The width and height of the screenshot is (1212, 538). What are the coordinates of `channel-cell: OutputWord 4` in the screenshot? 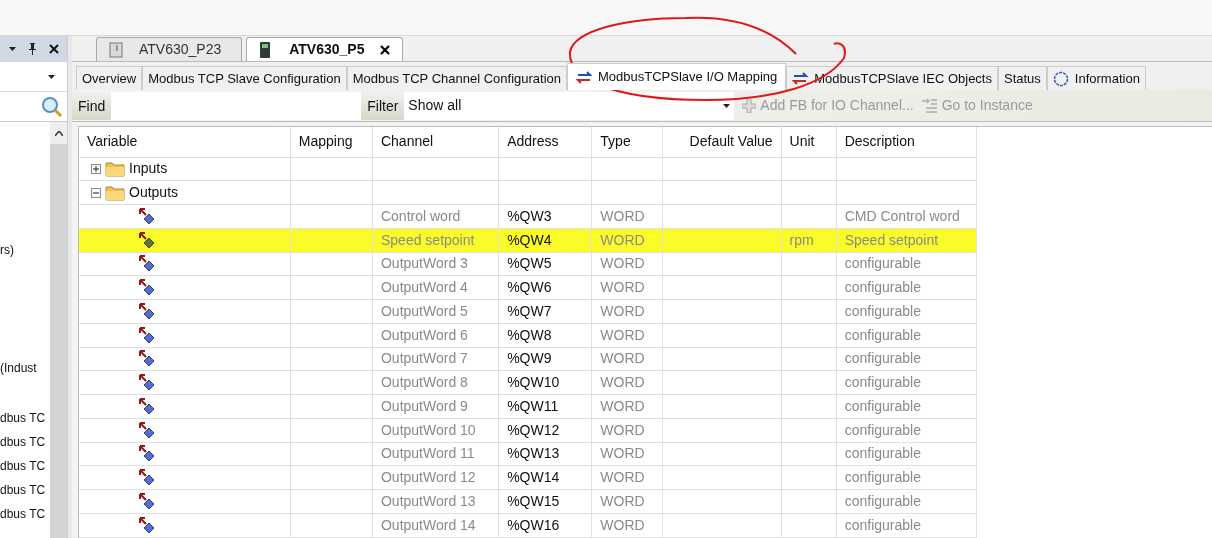 It's located at (435, 287).